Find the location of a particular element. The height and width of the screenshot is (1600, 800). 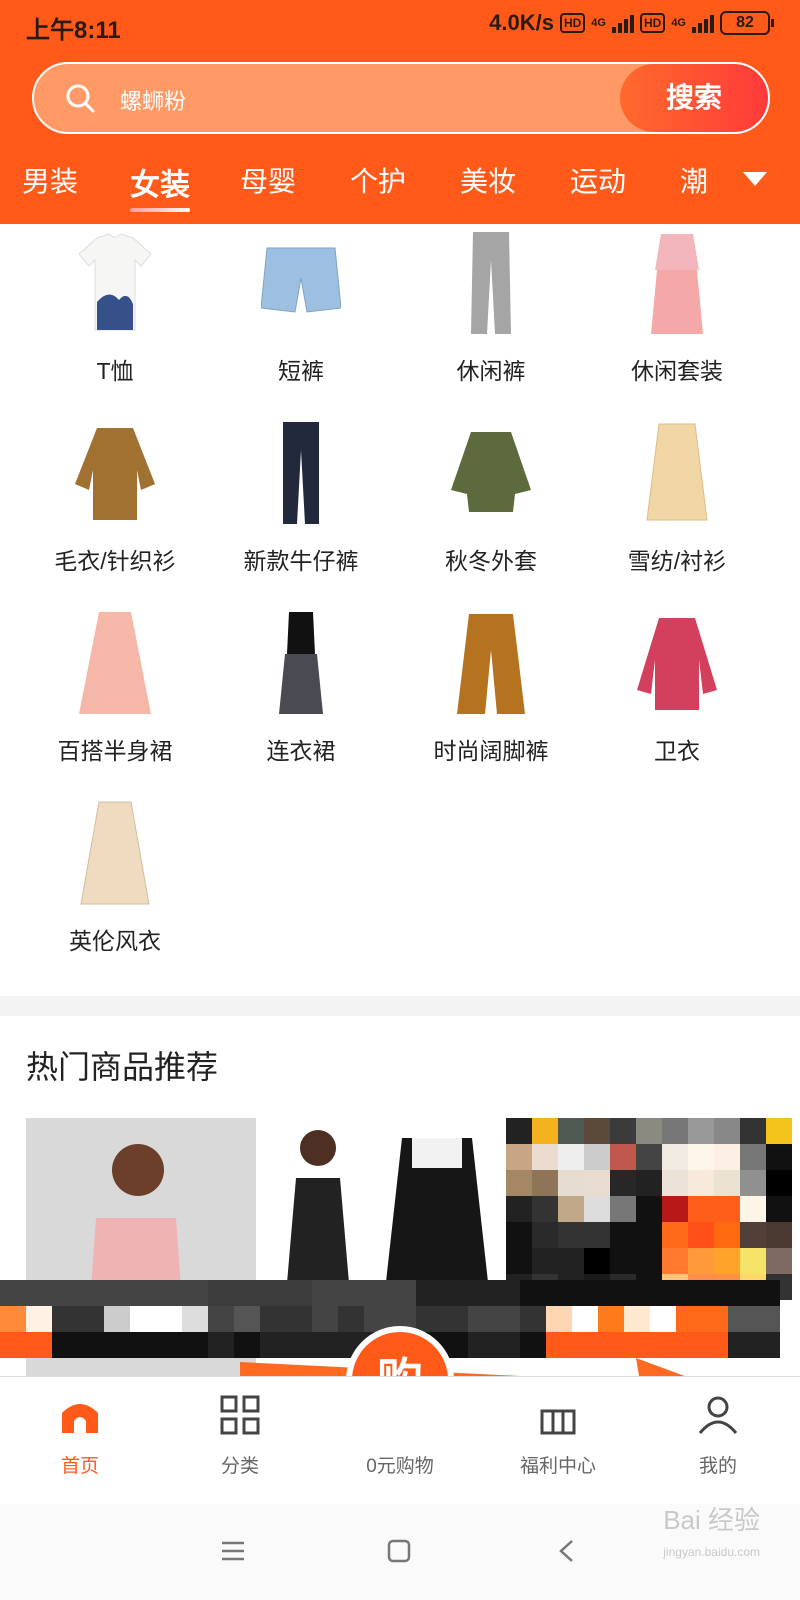

category-label: 毛衣/针织衫 is located at coordinates (115, 561).